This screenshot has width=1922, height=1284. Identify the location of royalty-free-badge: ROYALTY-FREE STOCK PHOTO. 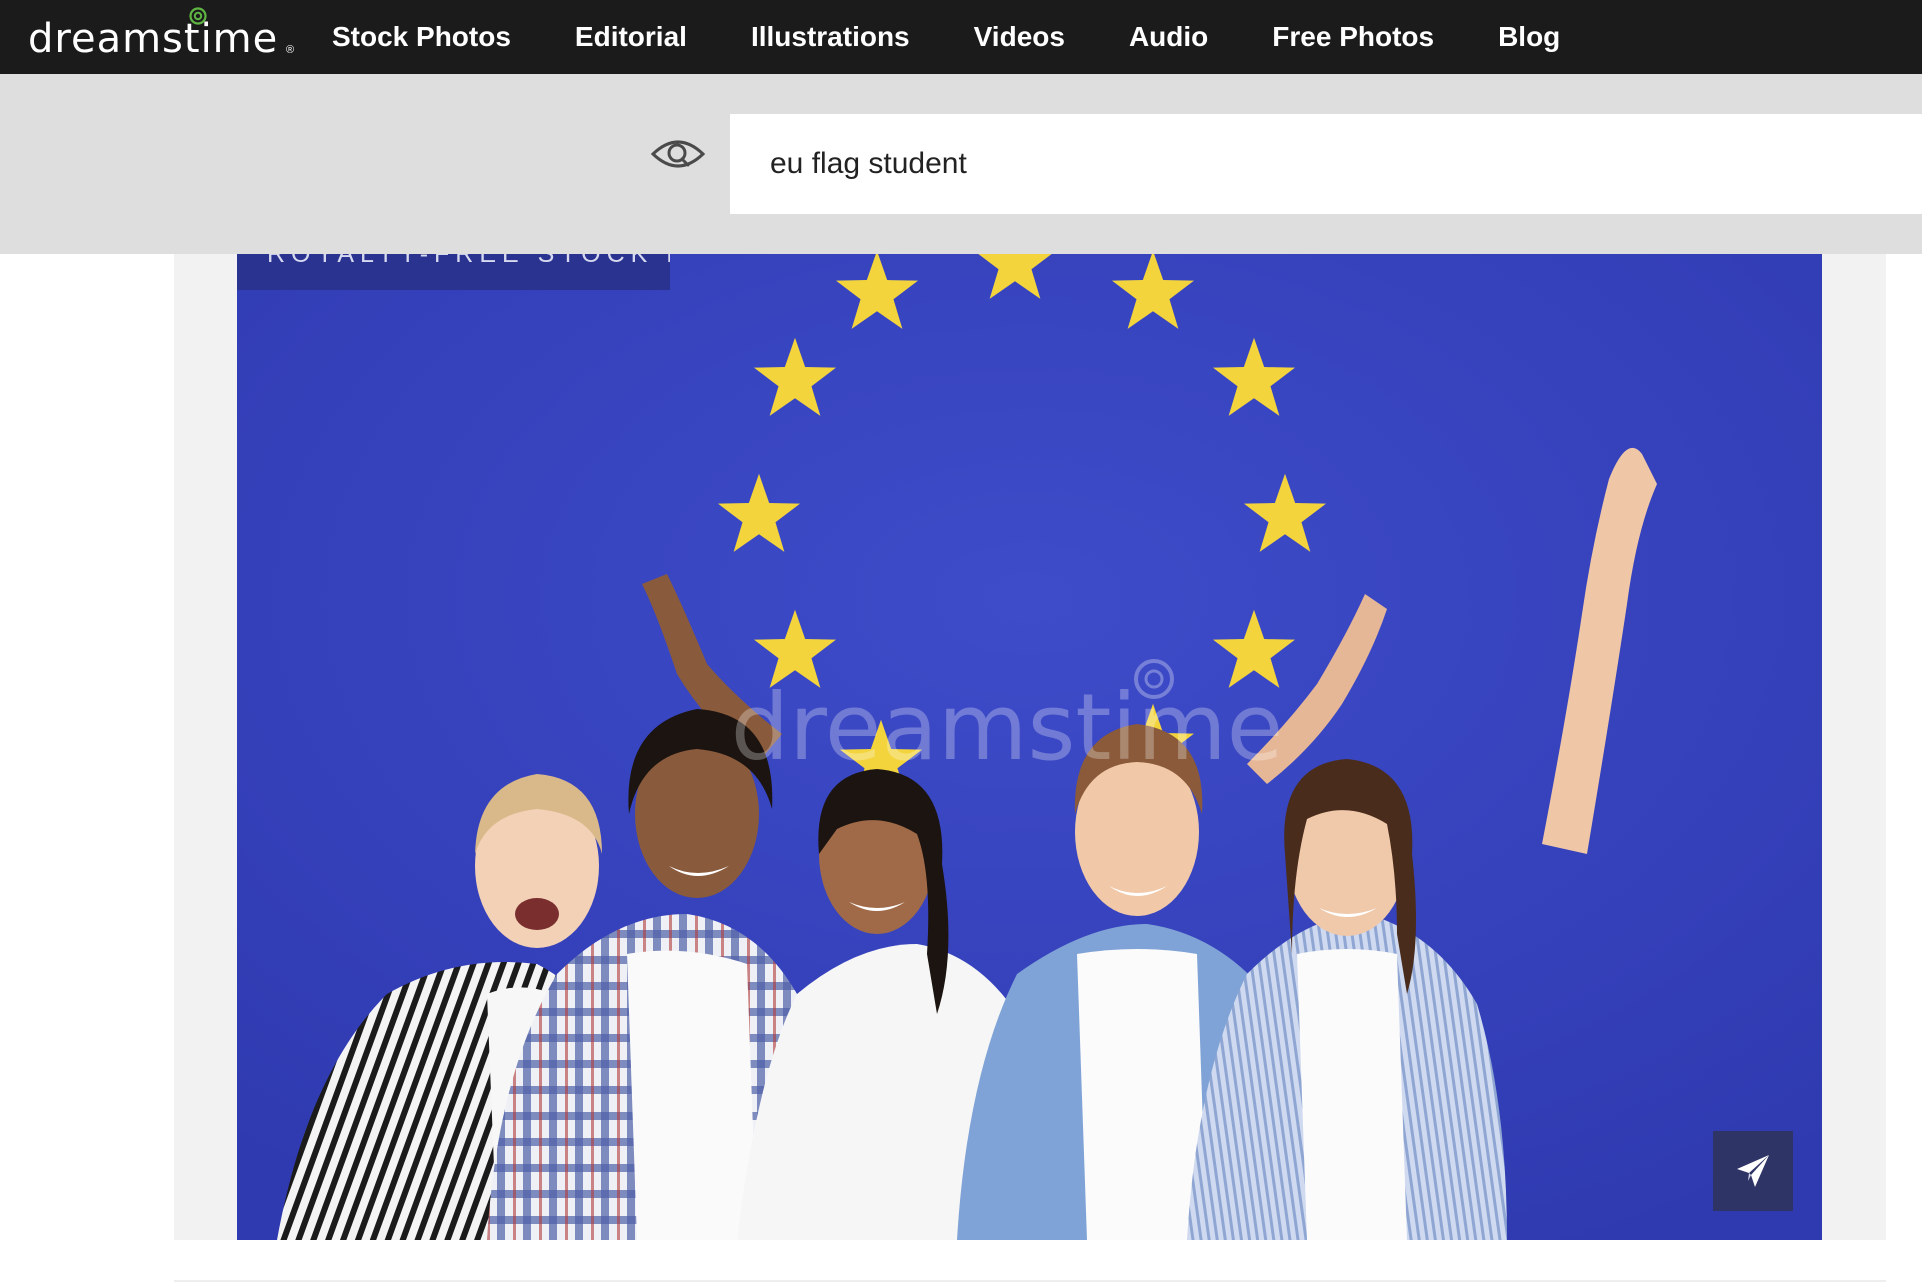
(453, 272).